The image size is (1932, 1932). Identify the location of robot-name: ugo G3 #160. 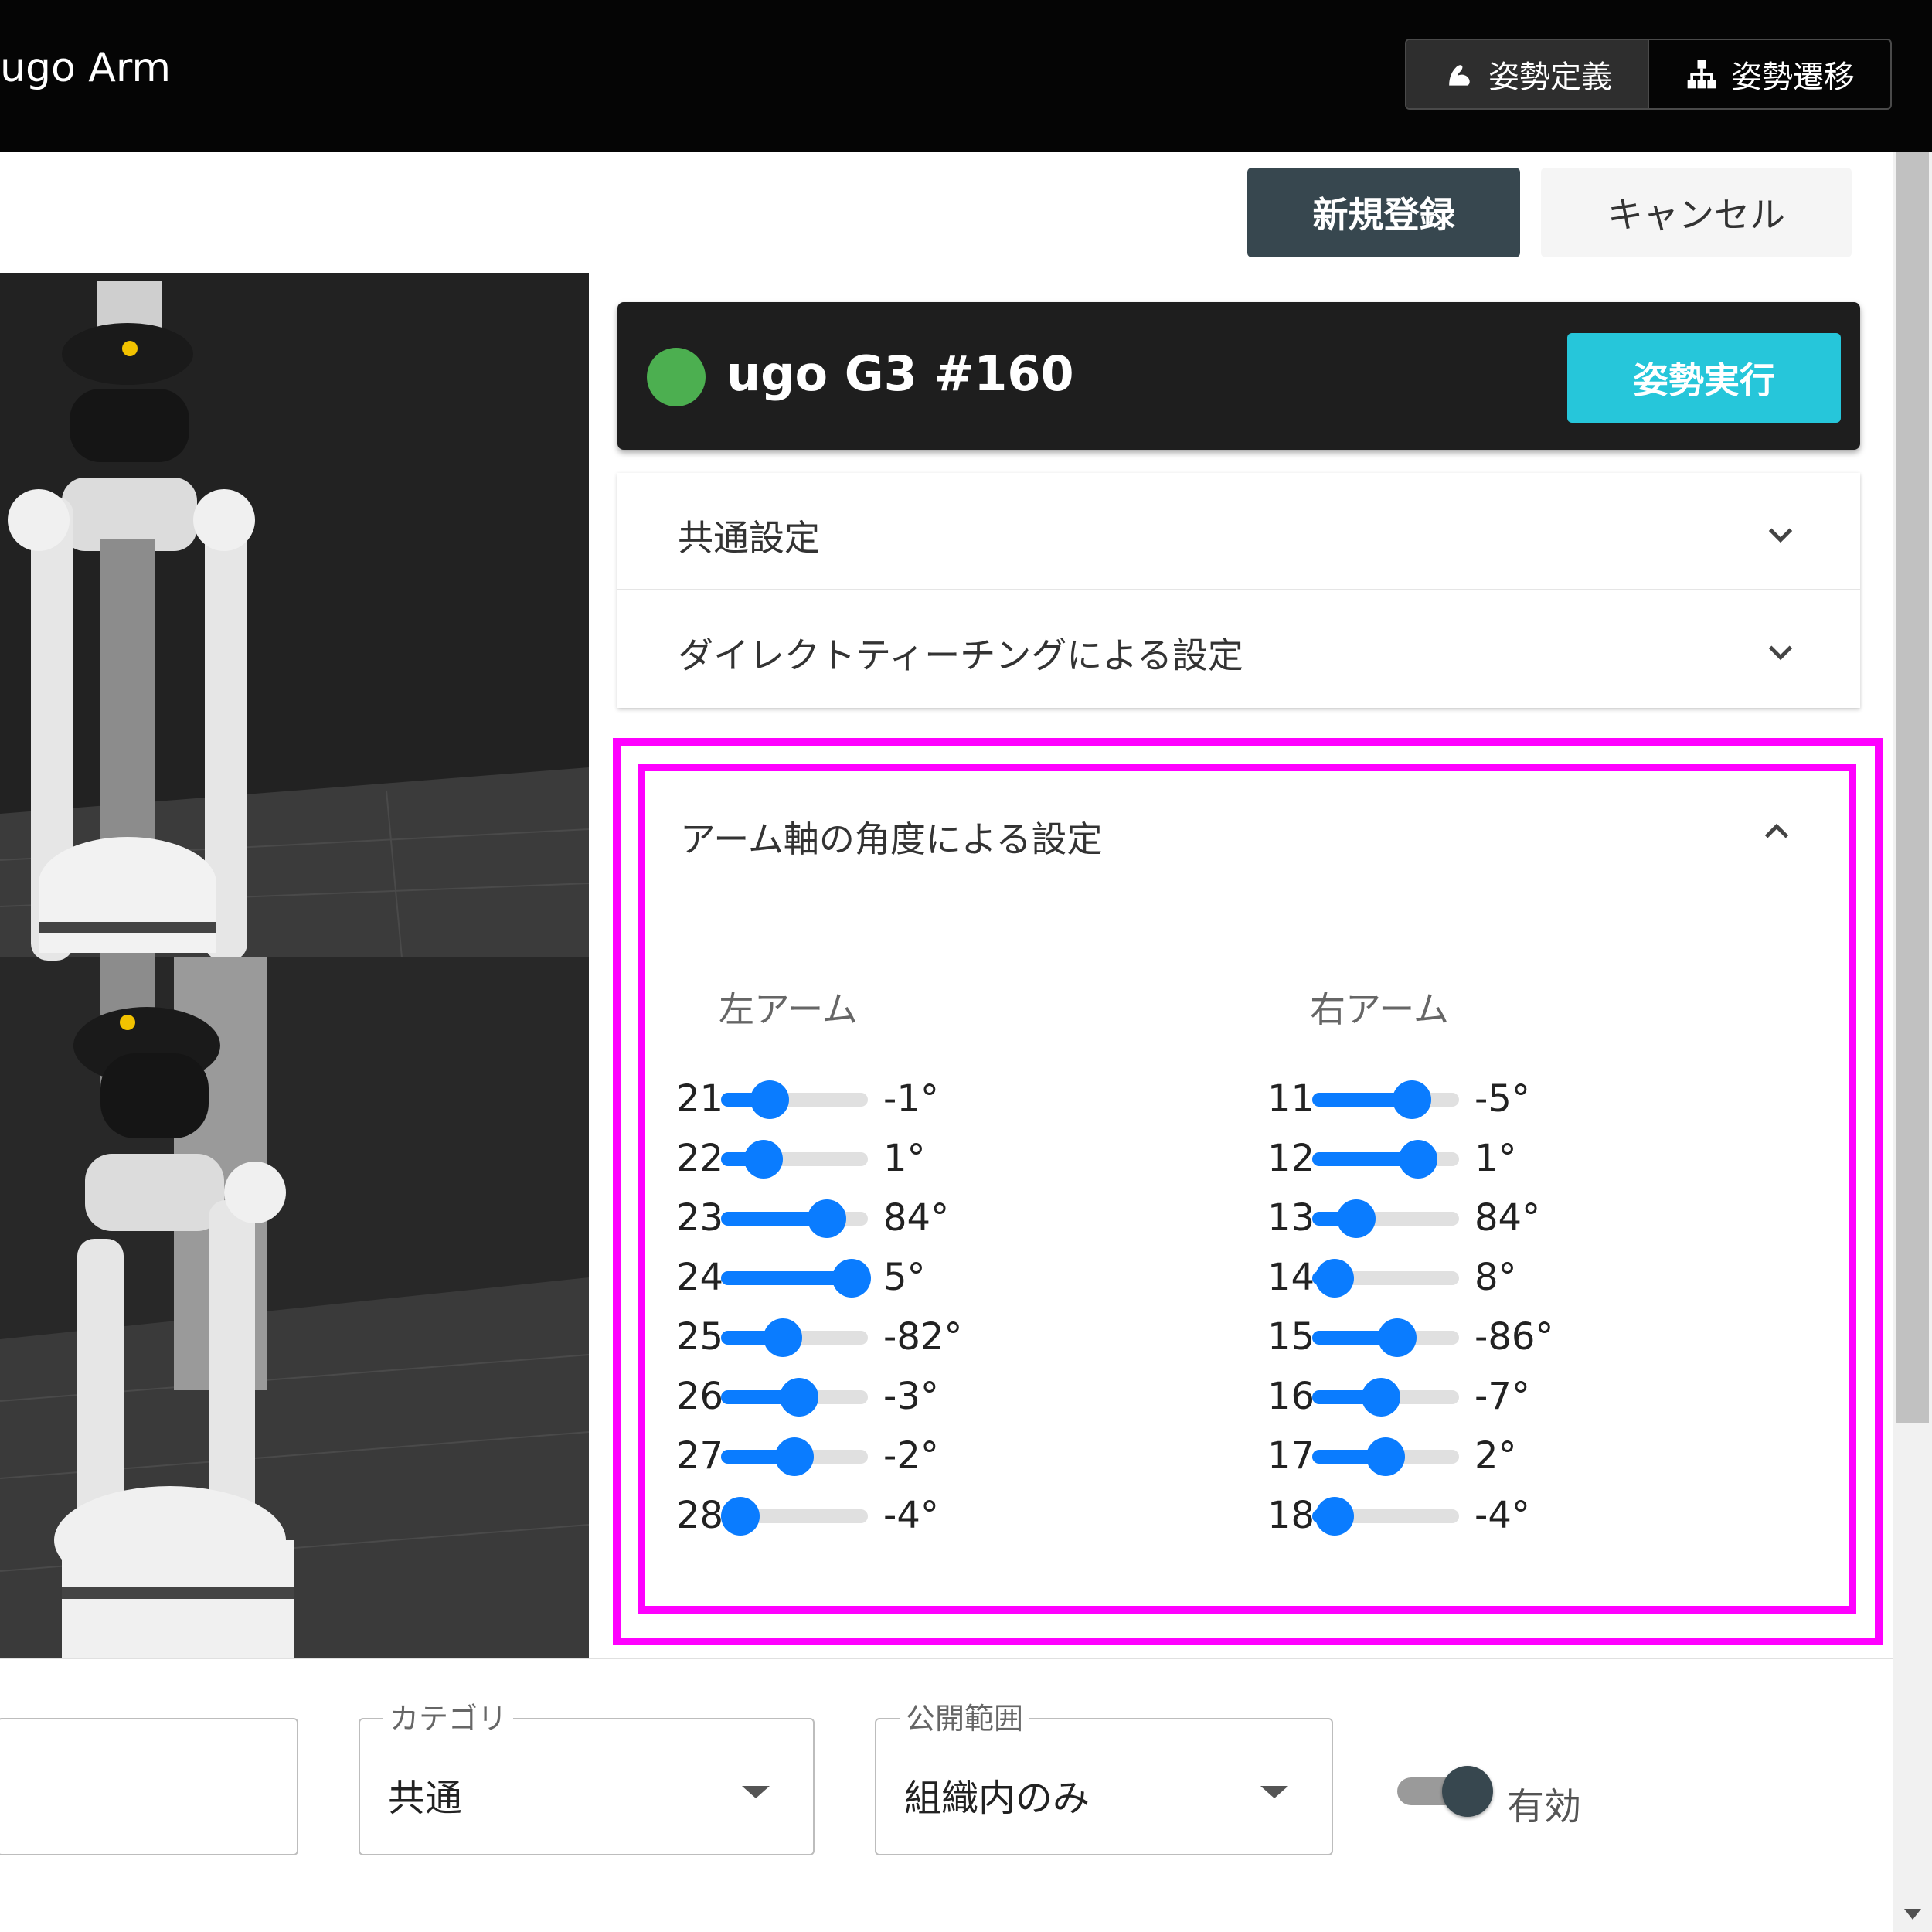
(900, 374).